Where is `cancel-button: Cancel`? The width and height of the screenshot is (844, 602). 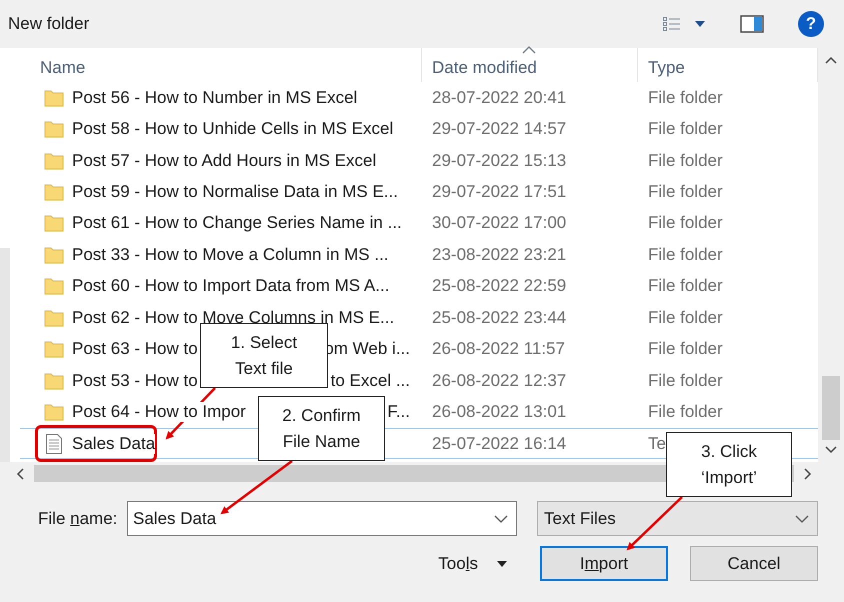
cancel-button: Cancel is located at coordinates (754, 563).